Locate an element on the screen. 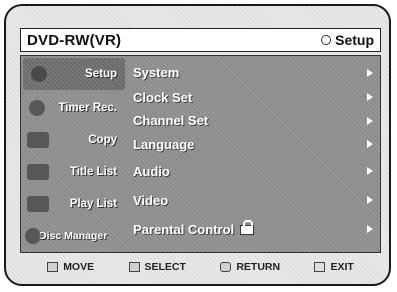 The width and height of the screenshot is (397, 292). guide-return: RETURN is located at coordinates (250, 267).